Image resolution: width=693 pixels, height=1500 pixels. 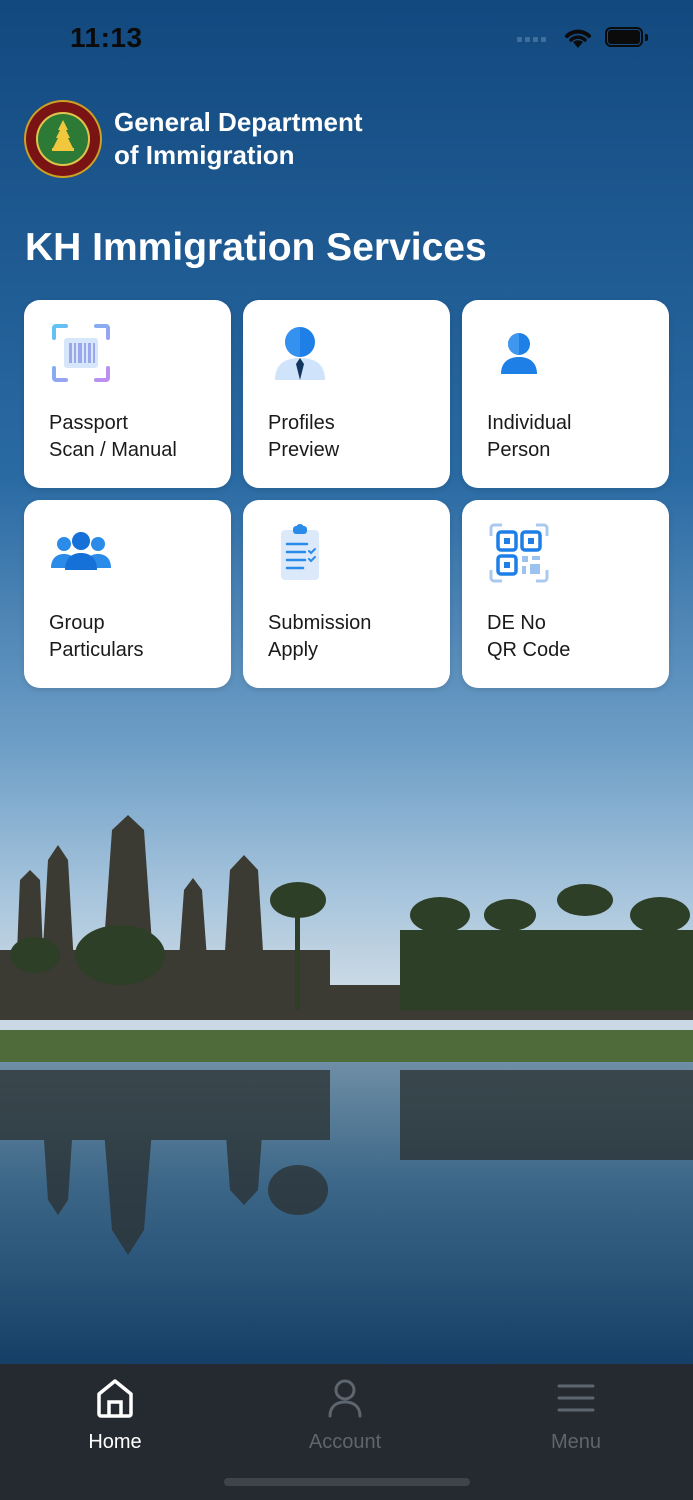 What do you see at coordinates (627, 38) in the screenshot?
I see `battery-icon` at bounding box center [627, 38].